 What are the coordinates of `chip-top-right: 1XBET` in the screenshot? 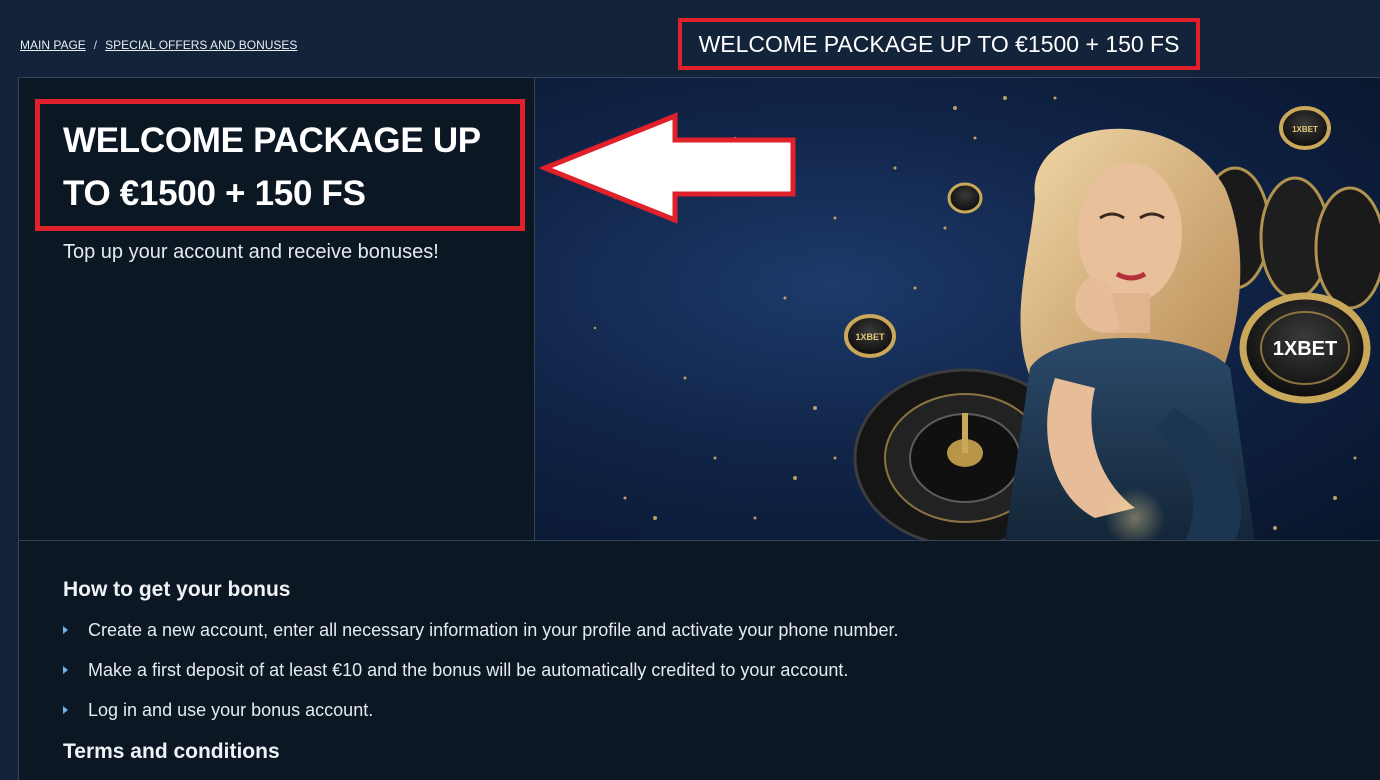 It's located at (1305, 128).